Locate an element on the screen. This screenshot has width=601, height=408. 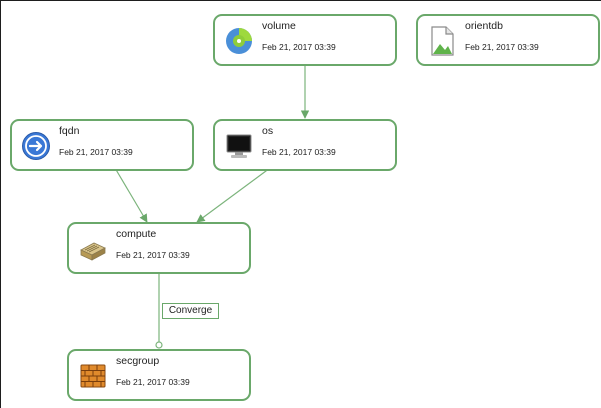
arrow-circle-icon is located at coordinates (36, 146).